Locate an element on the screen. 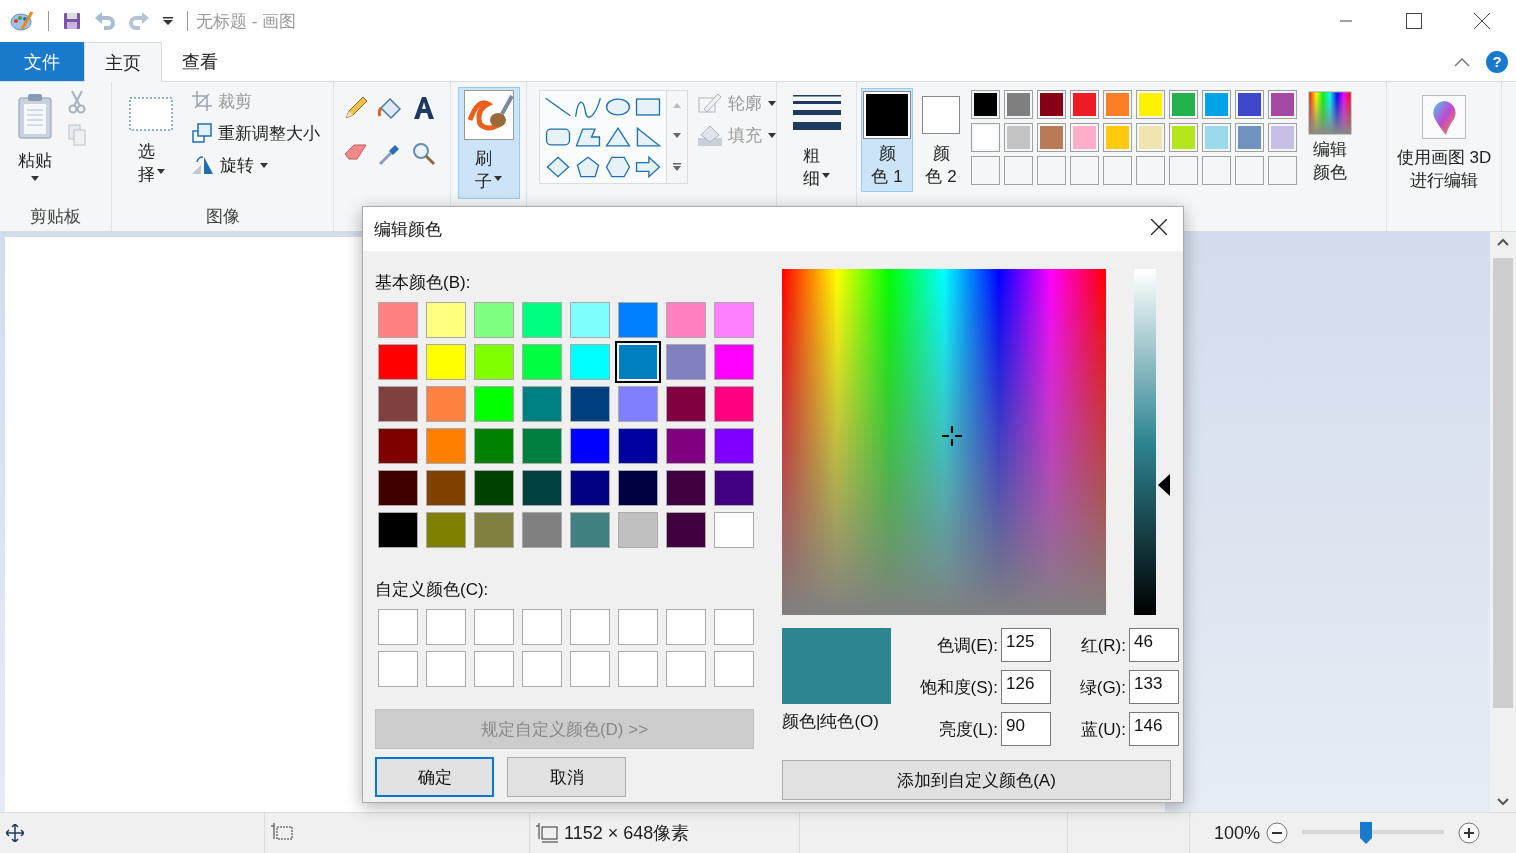 This screenshot has height=853, width=1516. input-field: 146 is located at coordinates (1154, 729).